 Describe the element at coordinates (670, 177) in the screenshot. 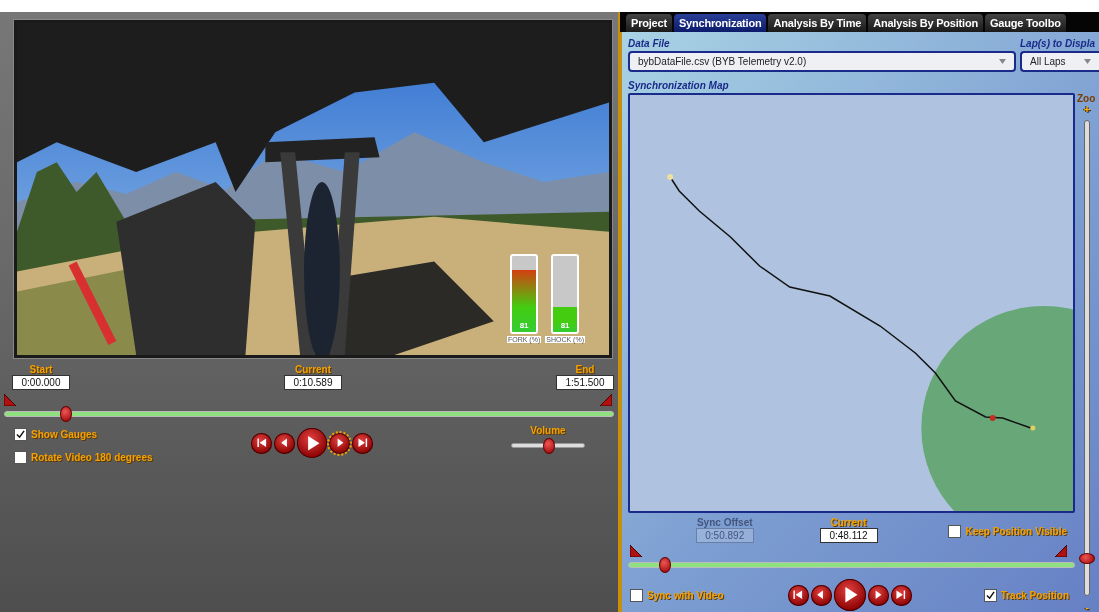

I see `start-point` at that location.